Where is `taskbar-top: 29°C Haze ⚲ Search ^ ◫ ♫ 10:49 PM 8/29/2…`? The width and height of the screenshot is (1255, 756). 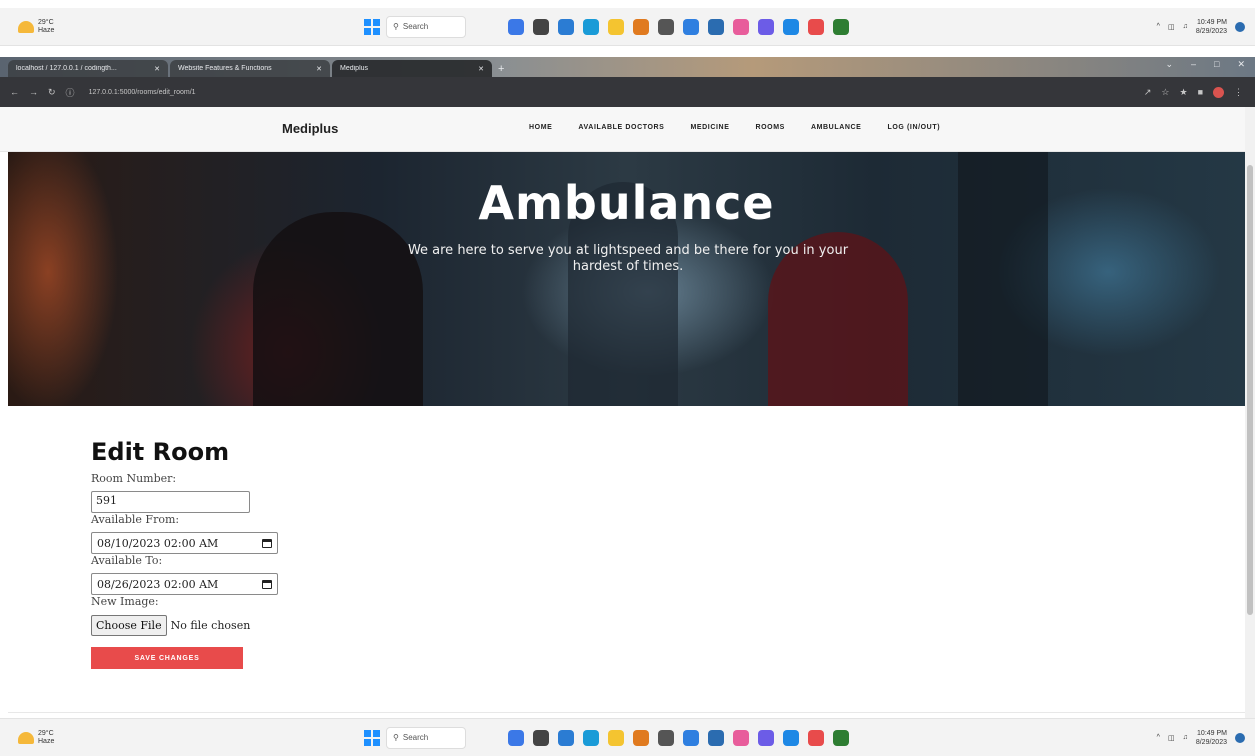
taskbar-top: 29°C Haze ⚲ Search ^ ◫ ♫ 10:49 PM 8/29/2… is located at coordinates (627, 27).